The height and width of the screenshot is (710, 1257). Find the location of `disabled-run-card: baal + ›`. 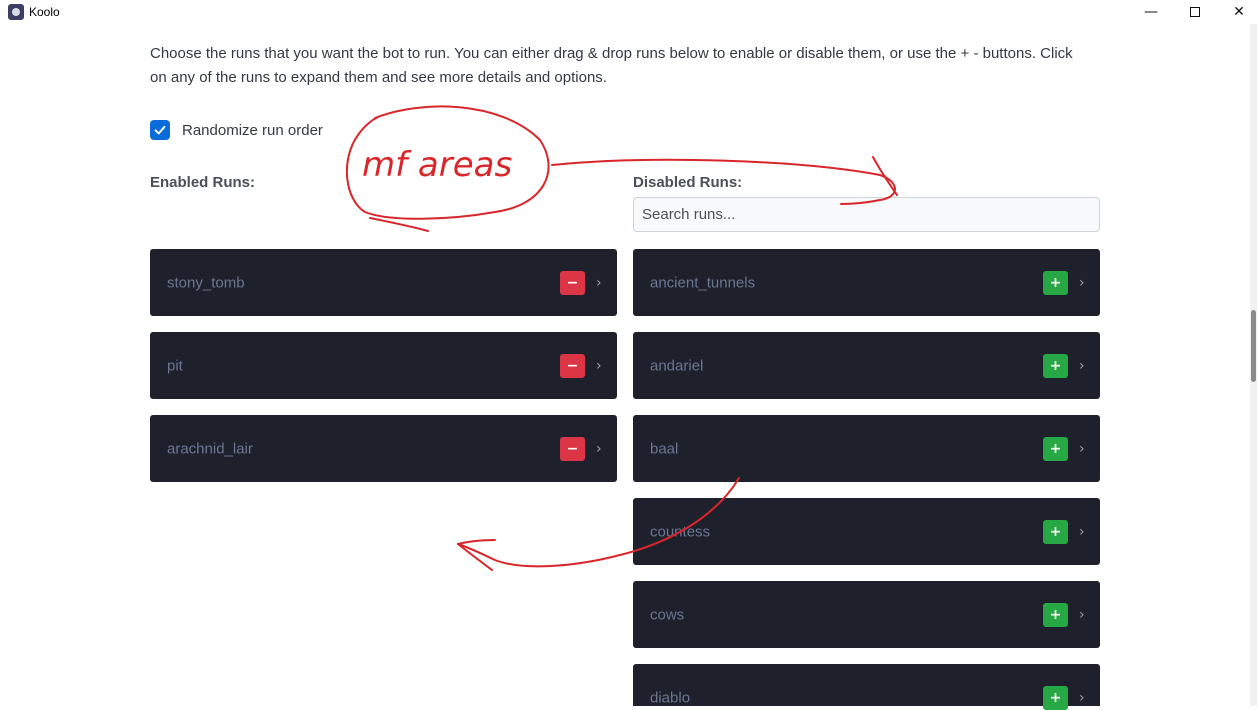

disabled-run-card: baal + › is located at coordinates (866, 448).